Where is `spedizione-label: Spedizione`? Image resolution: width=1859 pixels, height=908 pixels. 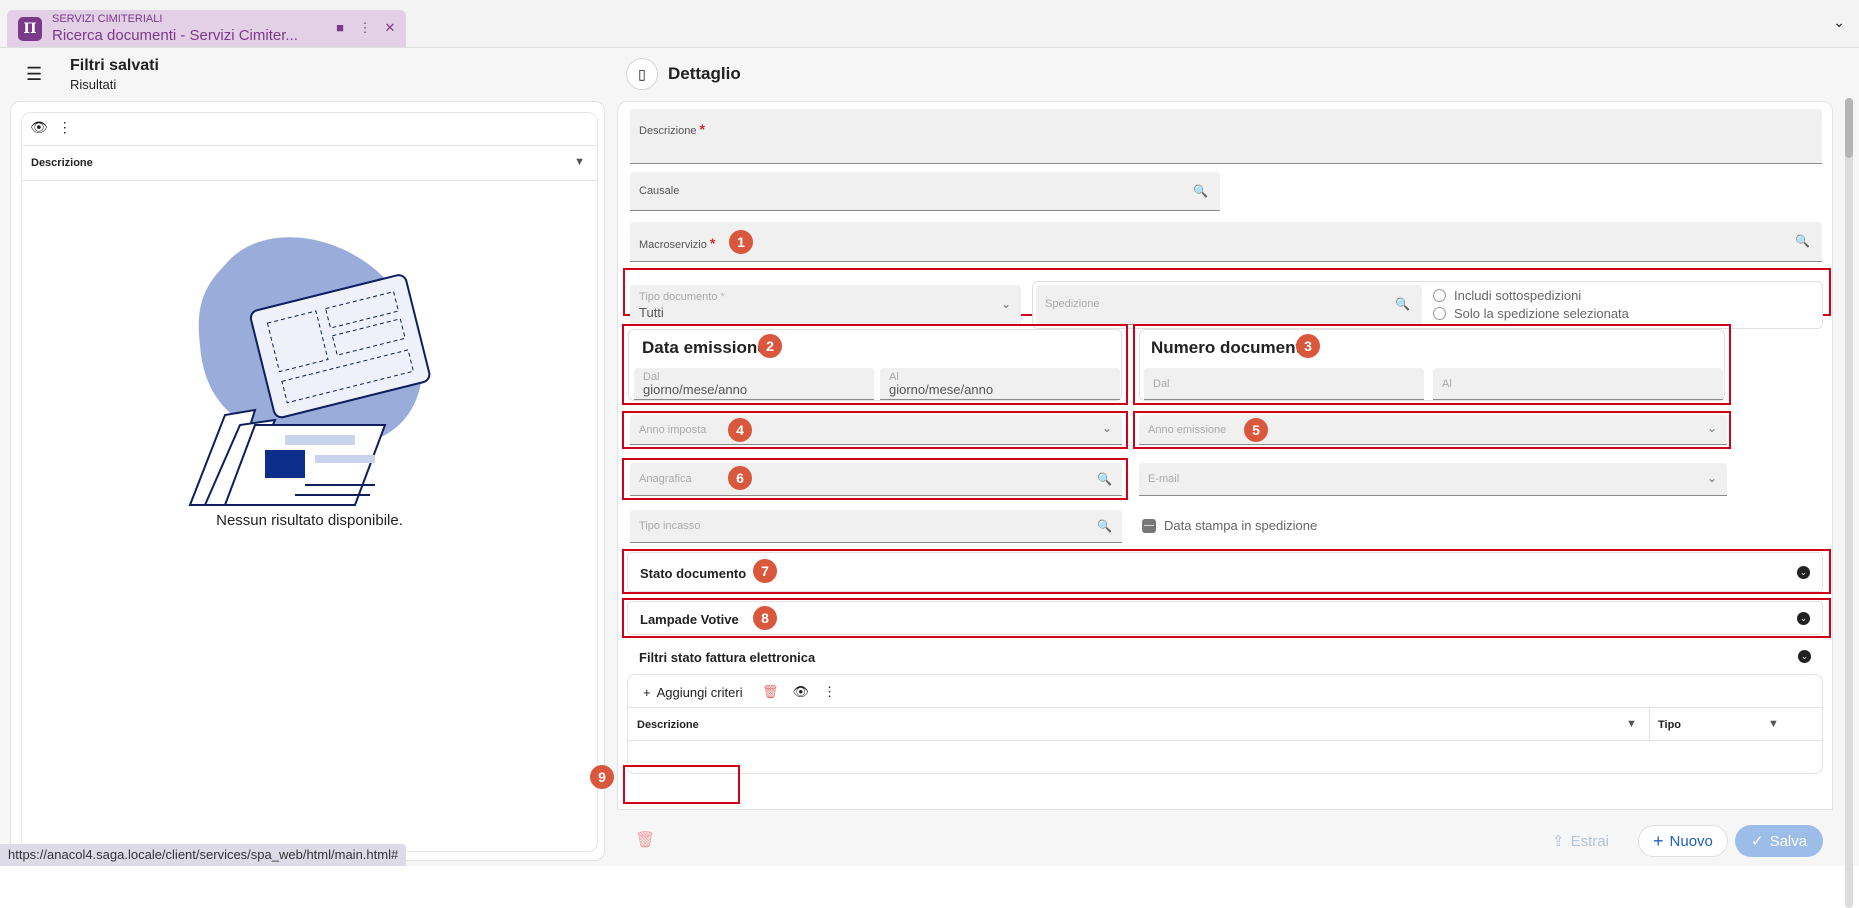
spedizione-label: Spedizione is located at coordinates (1072, 304).